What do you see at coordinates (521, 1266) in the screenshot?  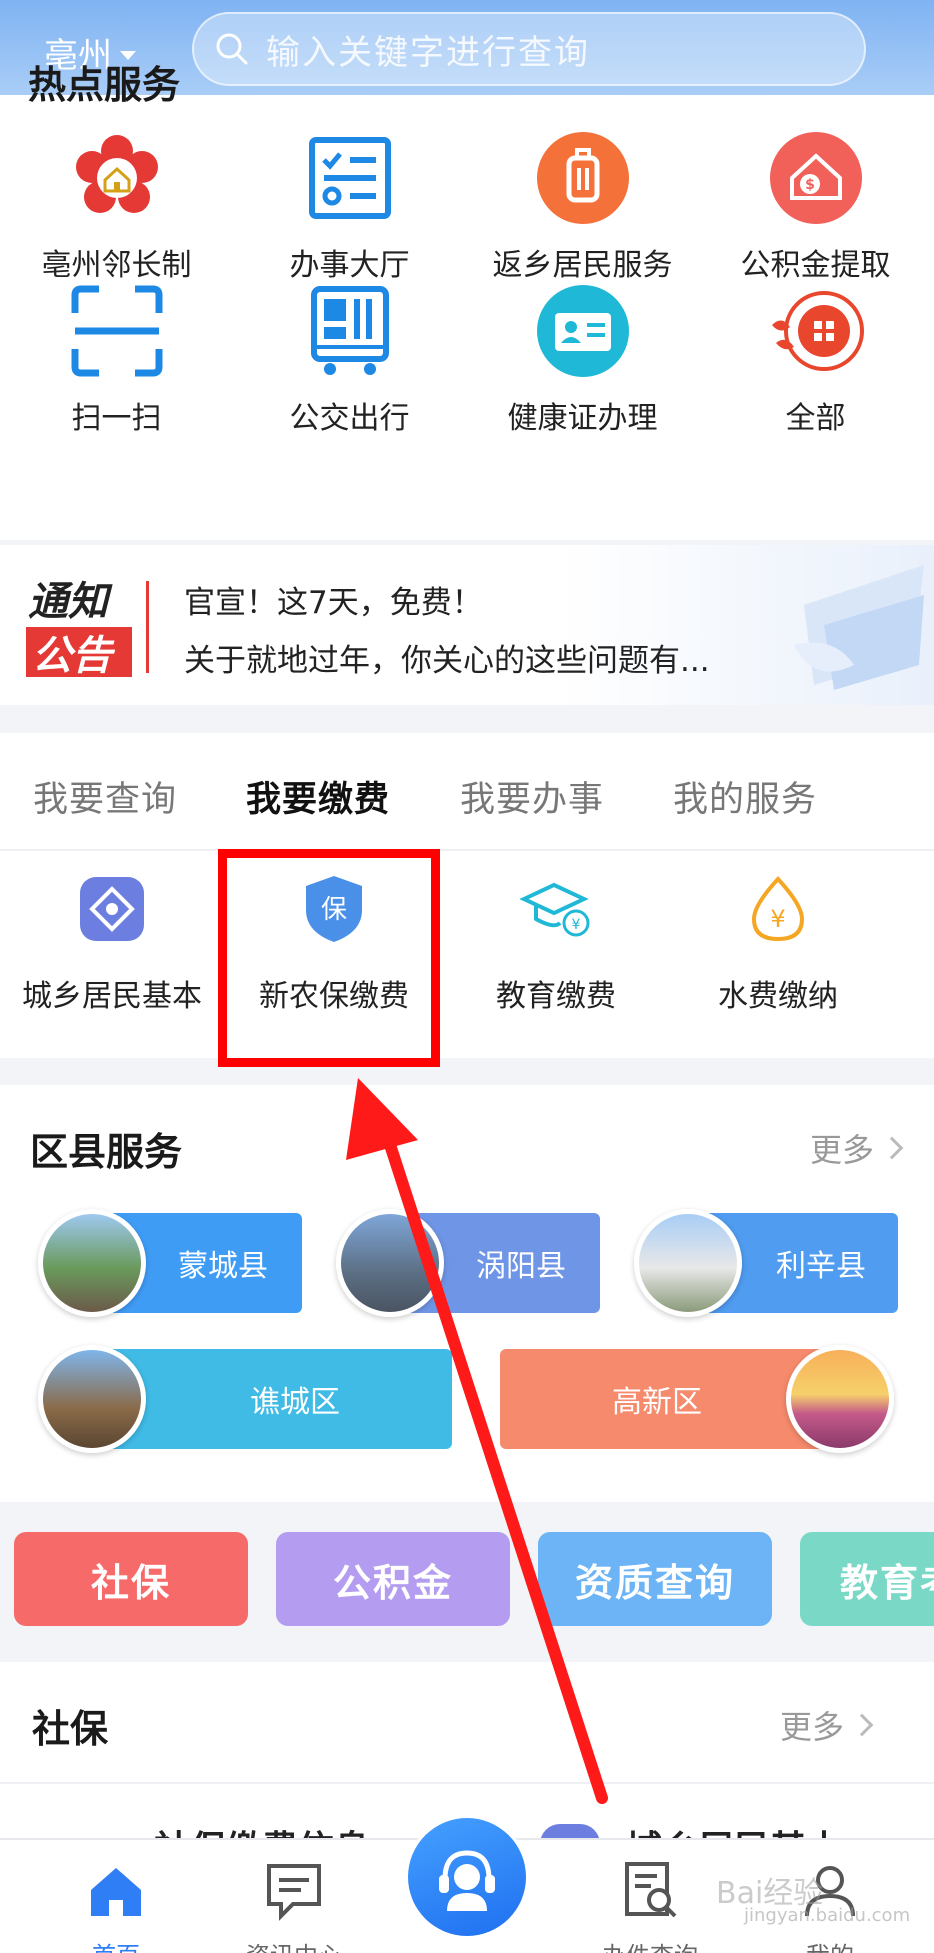 I see `district-name: 涡阳县` at bounding box center [521, 1266].